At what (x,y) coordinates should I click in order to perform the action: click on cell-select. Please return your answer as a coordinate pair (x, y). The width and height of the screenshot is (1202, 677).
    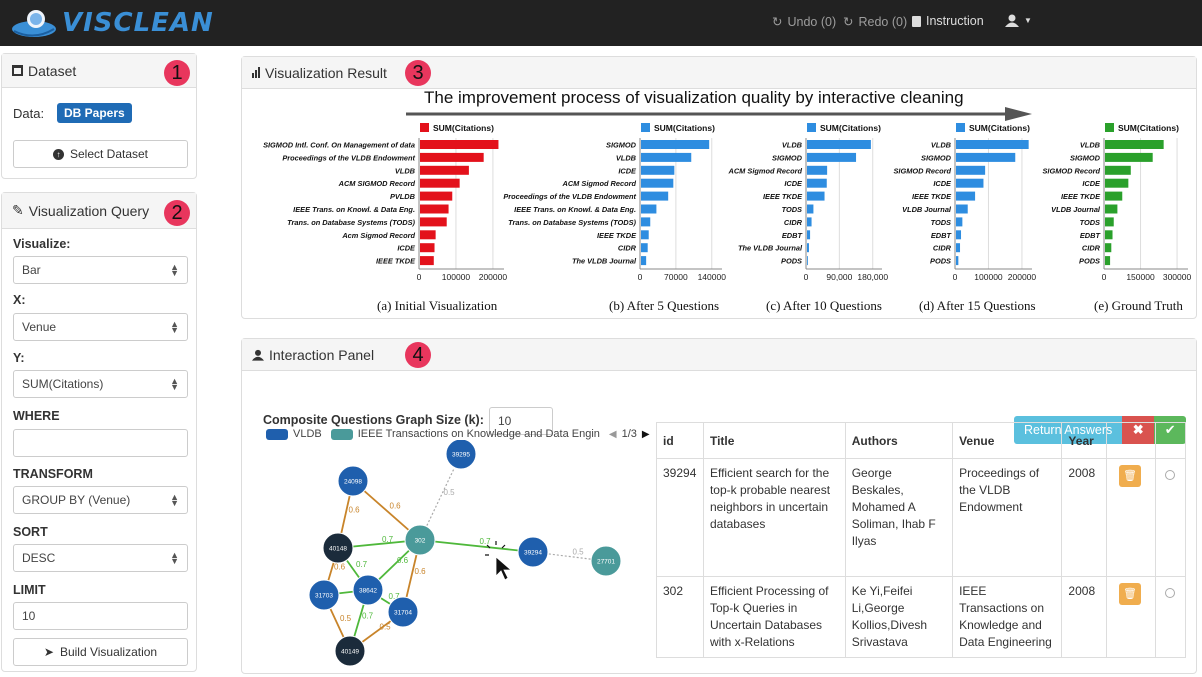
    Looking at the image, I should click on (1170, 517).